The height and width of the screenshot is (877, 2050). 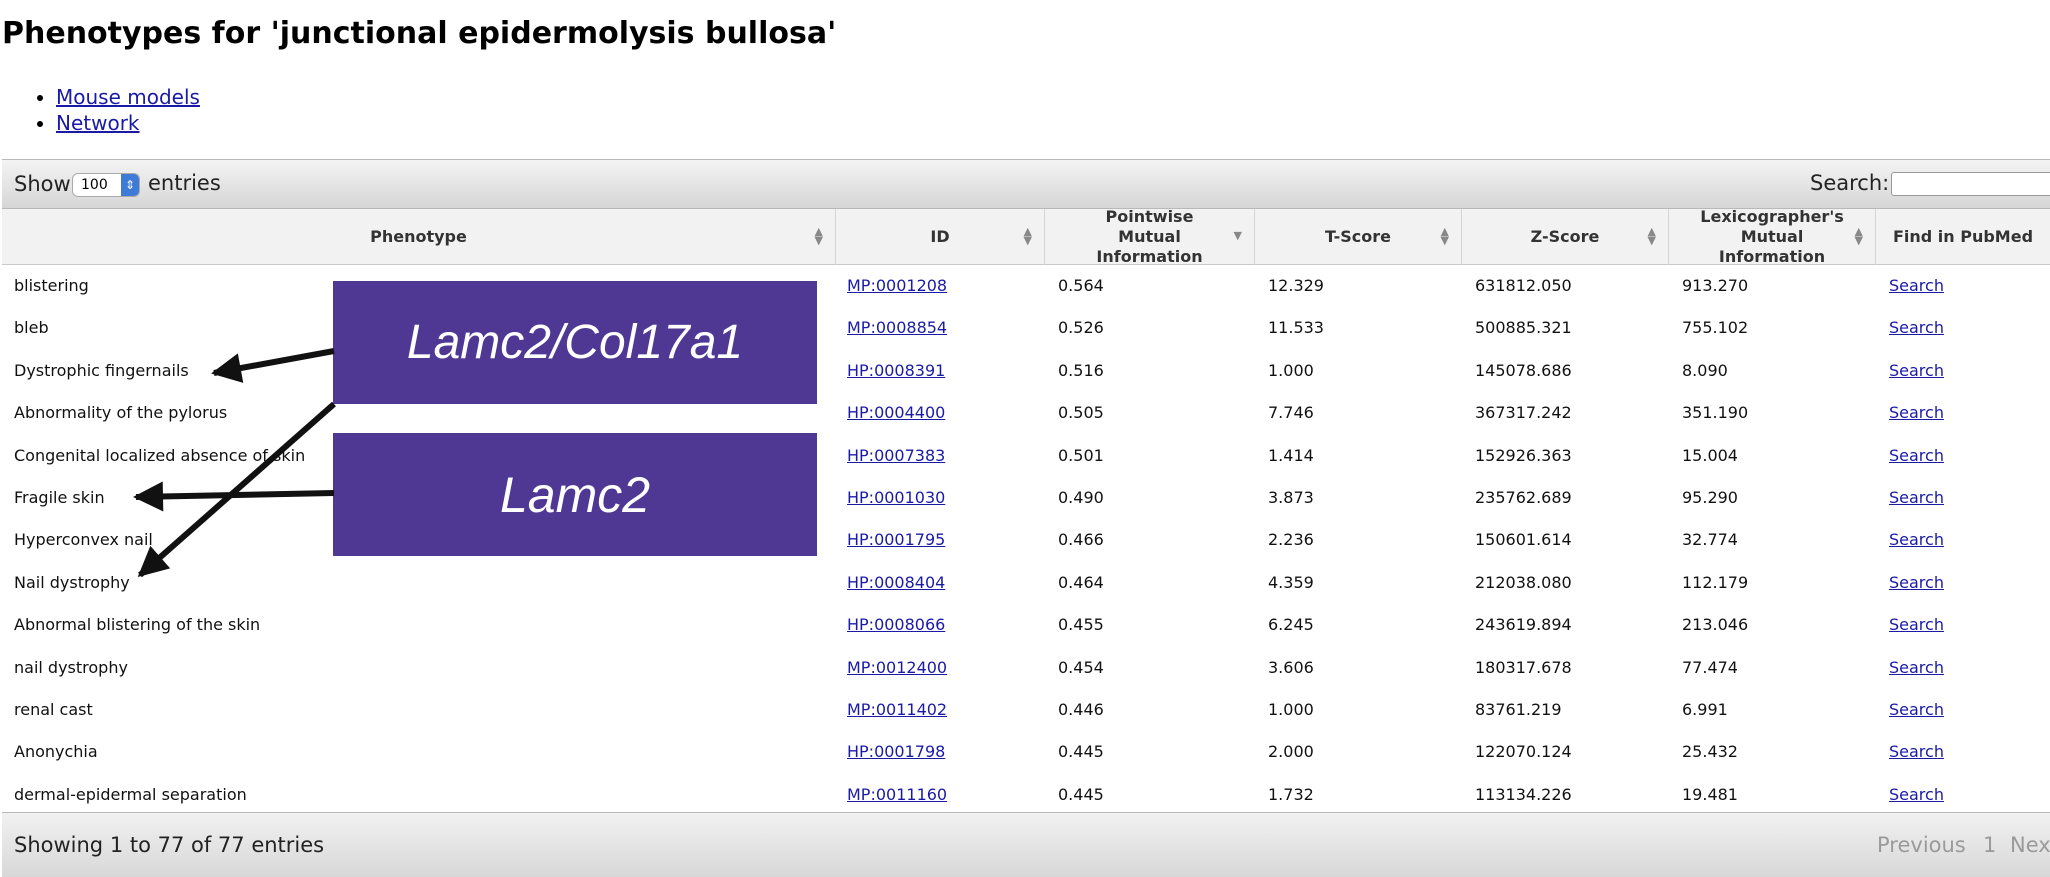 I want to click on arrow-to-nail-dystrophy, so click(x=236, y=489).